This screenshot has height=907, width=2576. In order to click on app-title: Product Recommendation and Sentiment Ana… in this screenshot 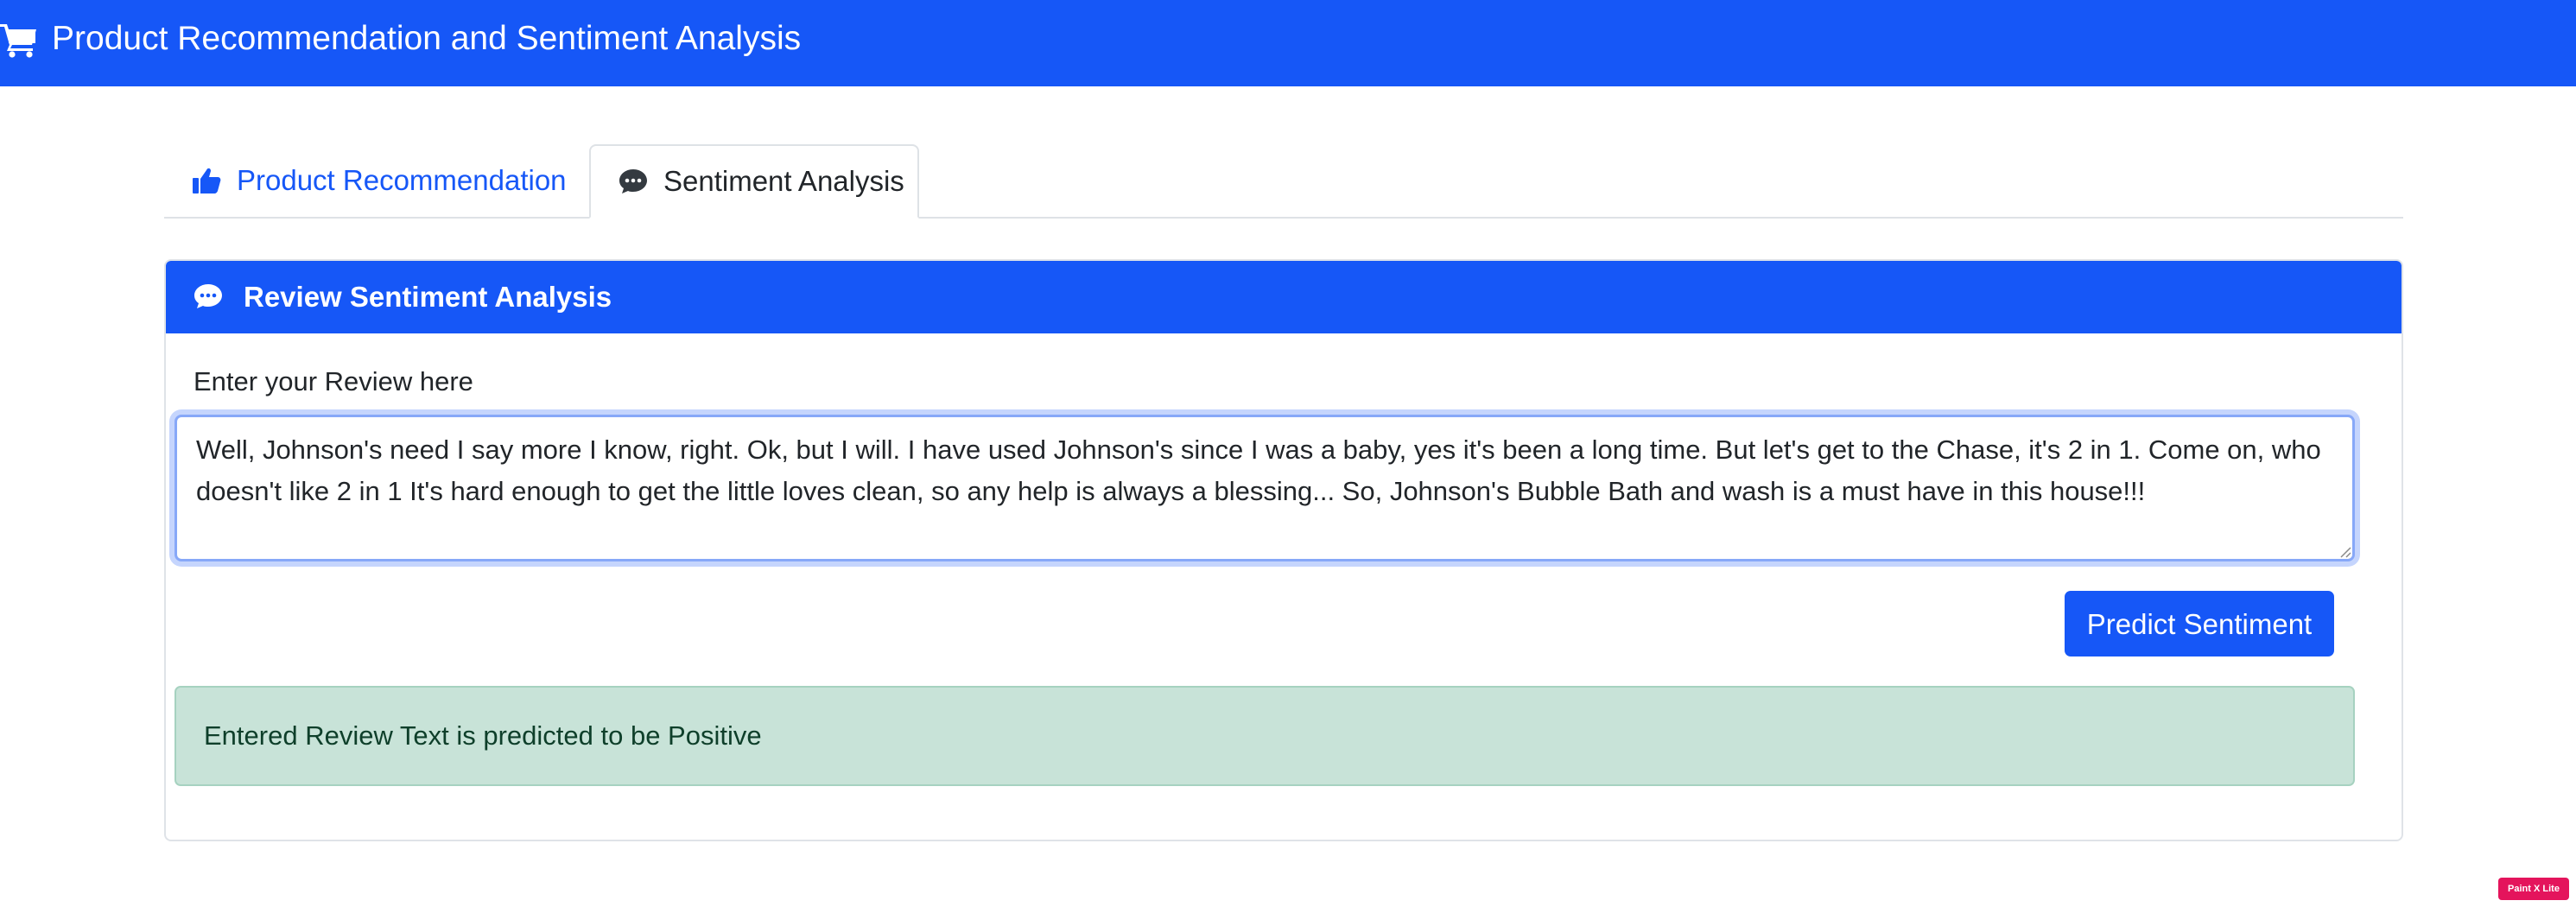, I will do `click(427, 38)`.